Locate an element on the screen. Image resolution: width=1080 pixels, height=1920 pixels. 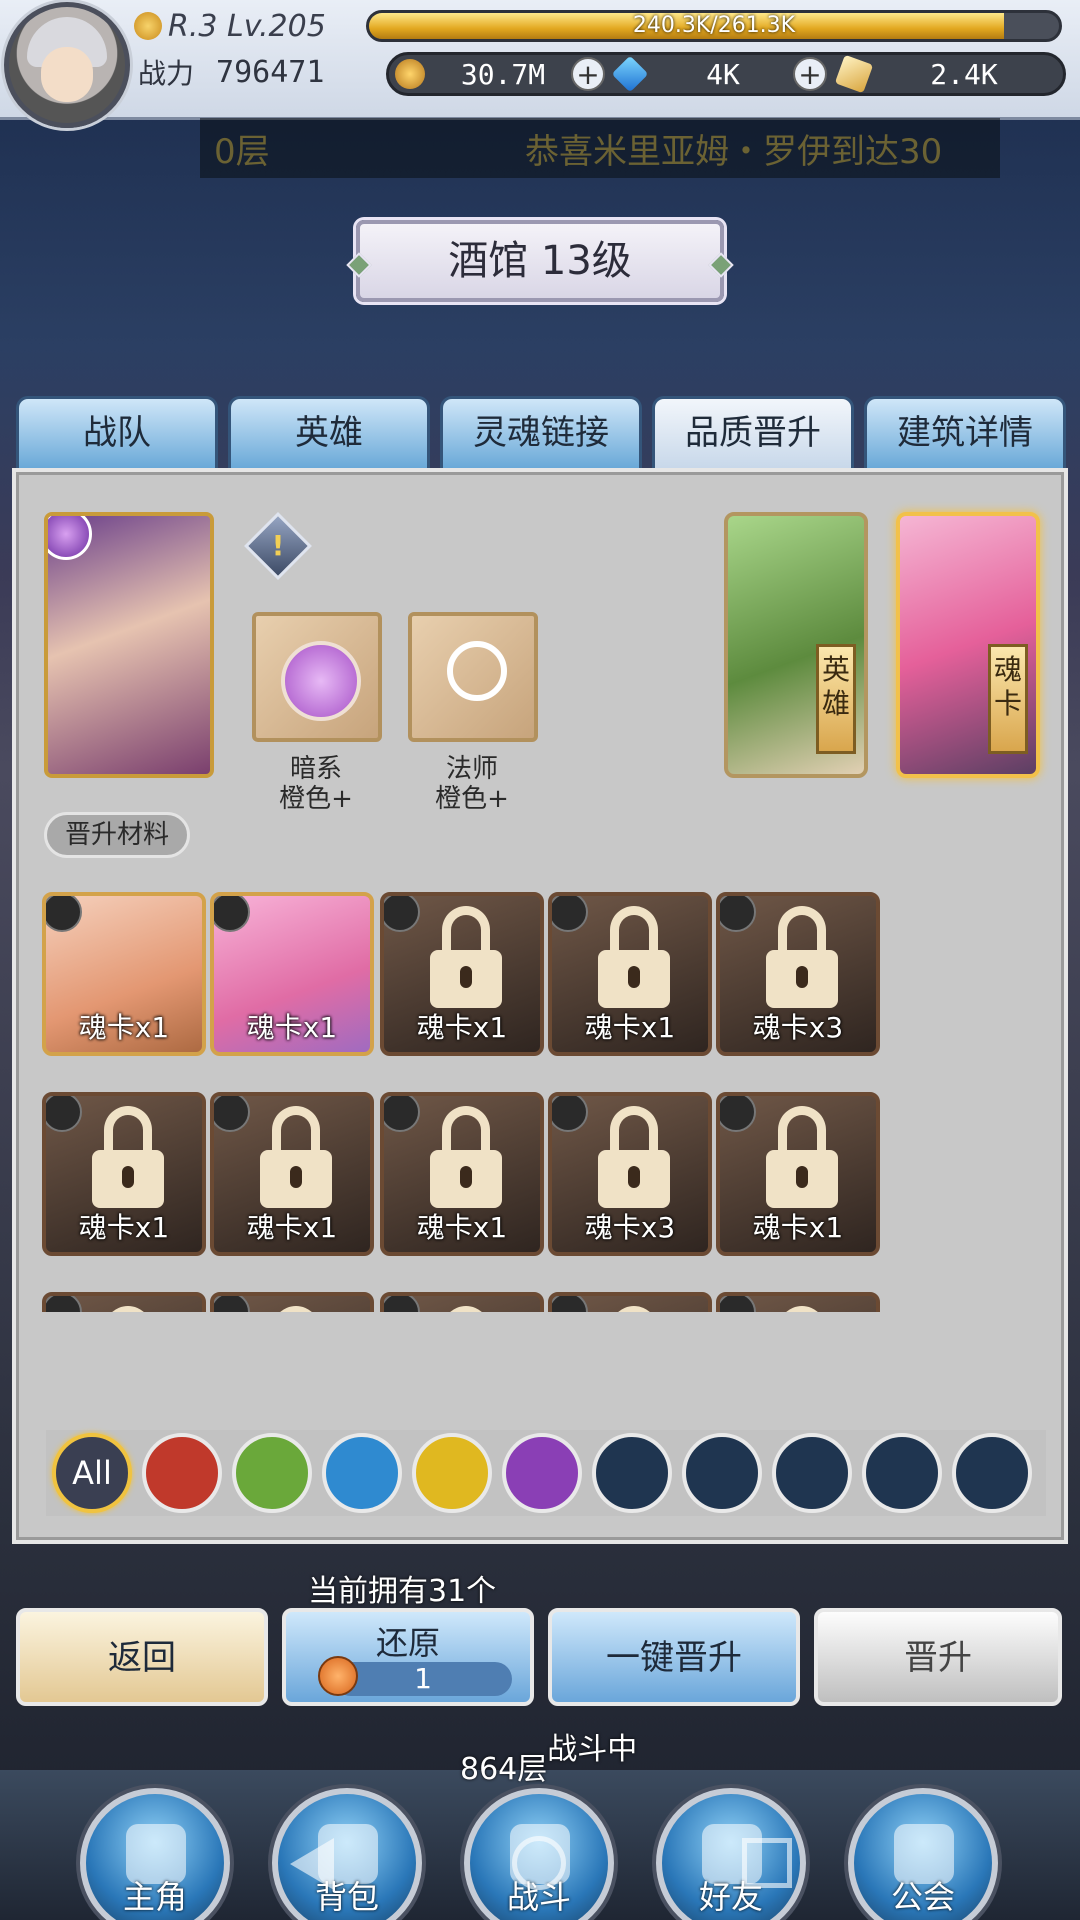
filter-tank-icon is located at coordinates (902, 1473).